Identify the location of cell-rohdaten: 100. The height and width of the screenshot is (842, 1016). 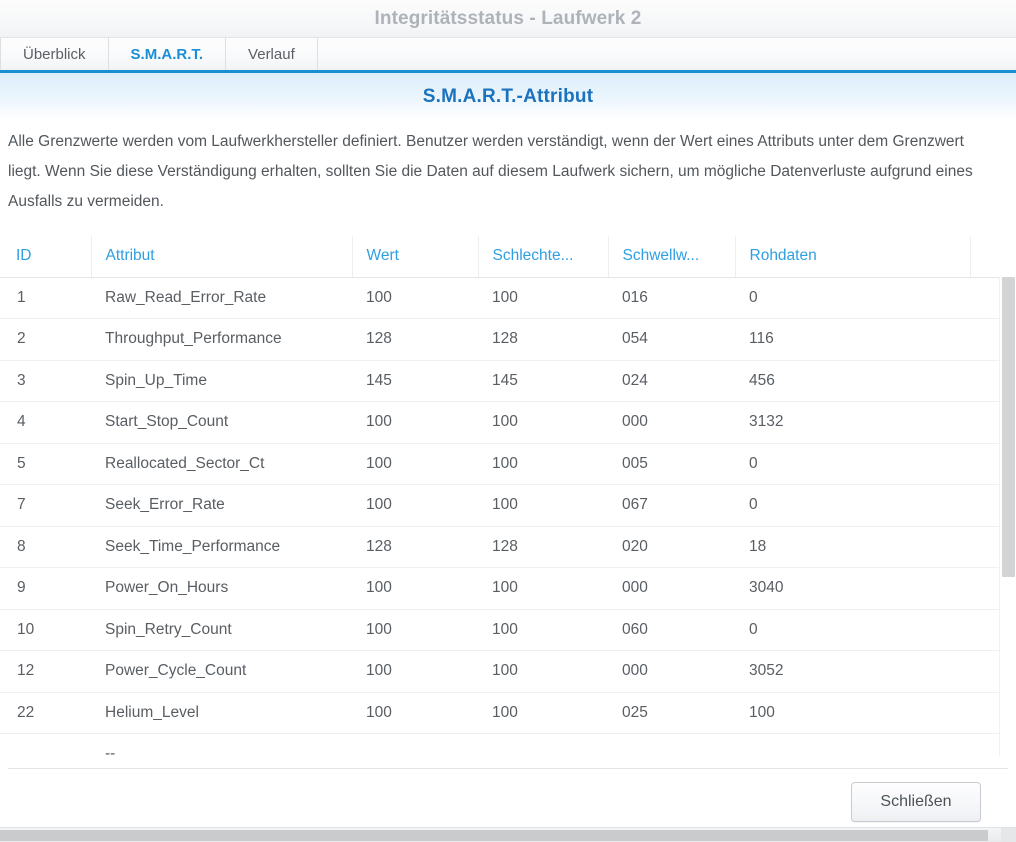
(852, 713).